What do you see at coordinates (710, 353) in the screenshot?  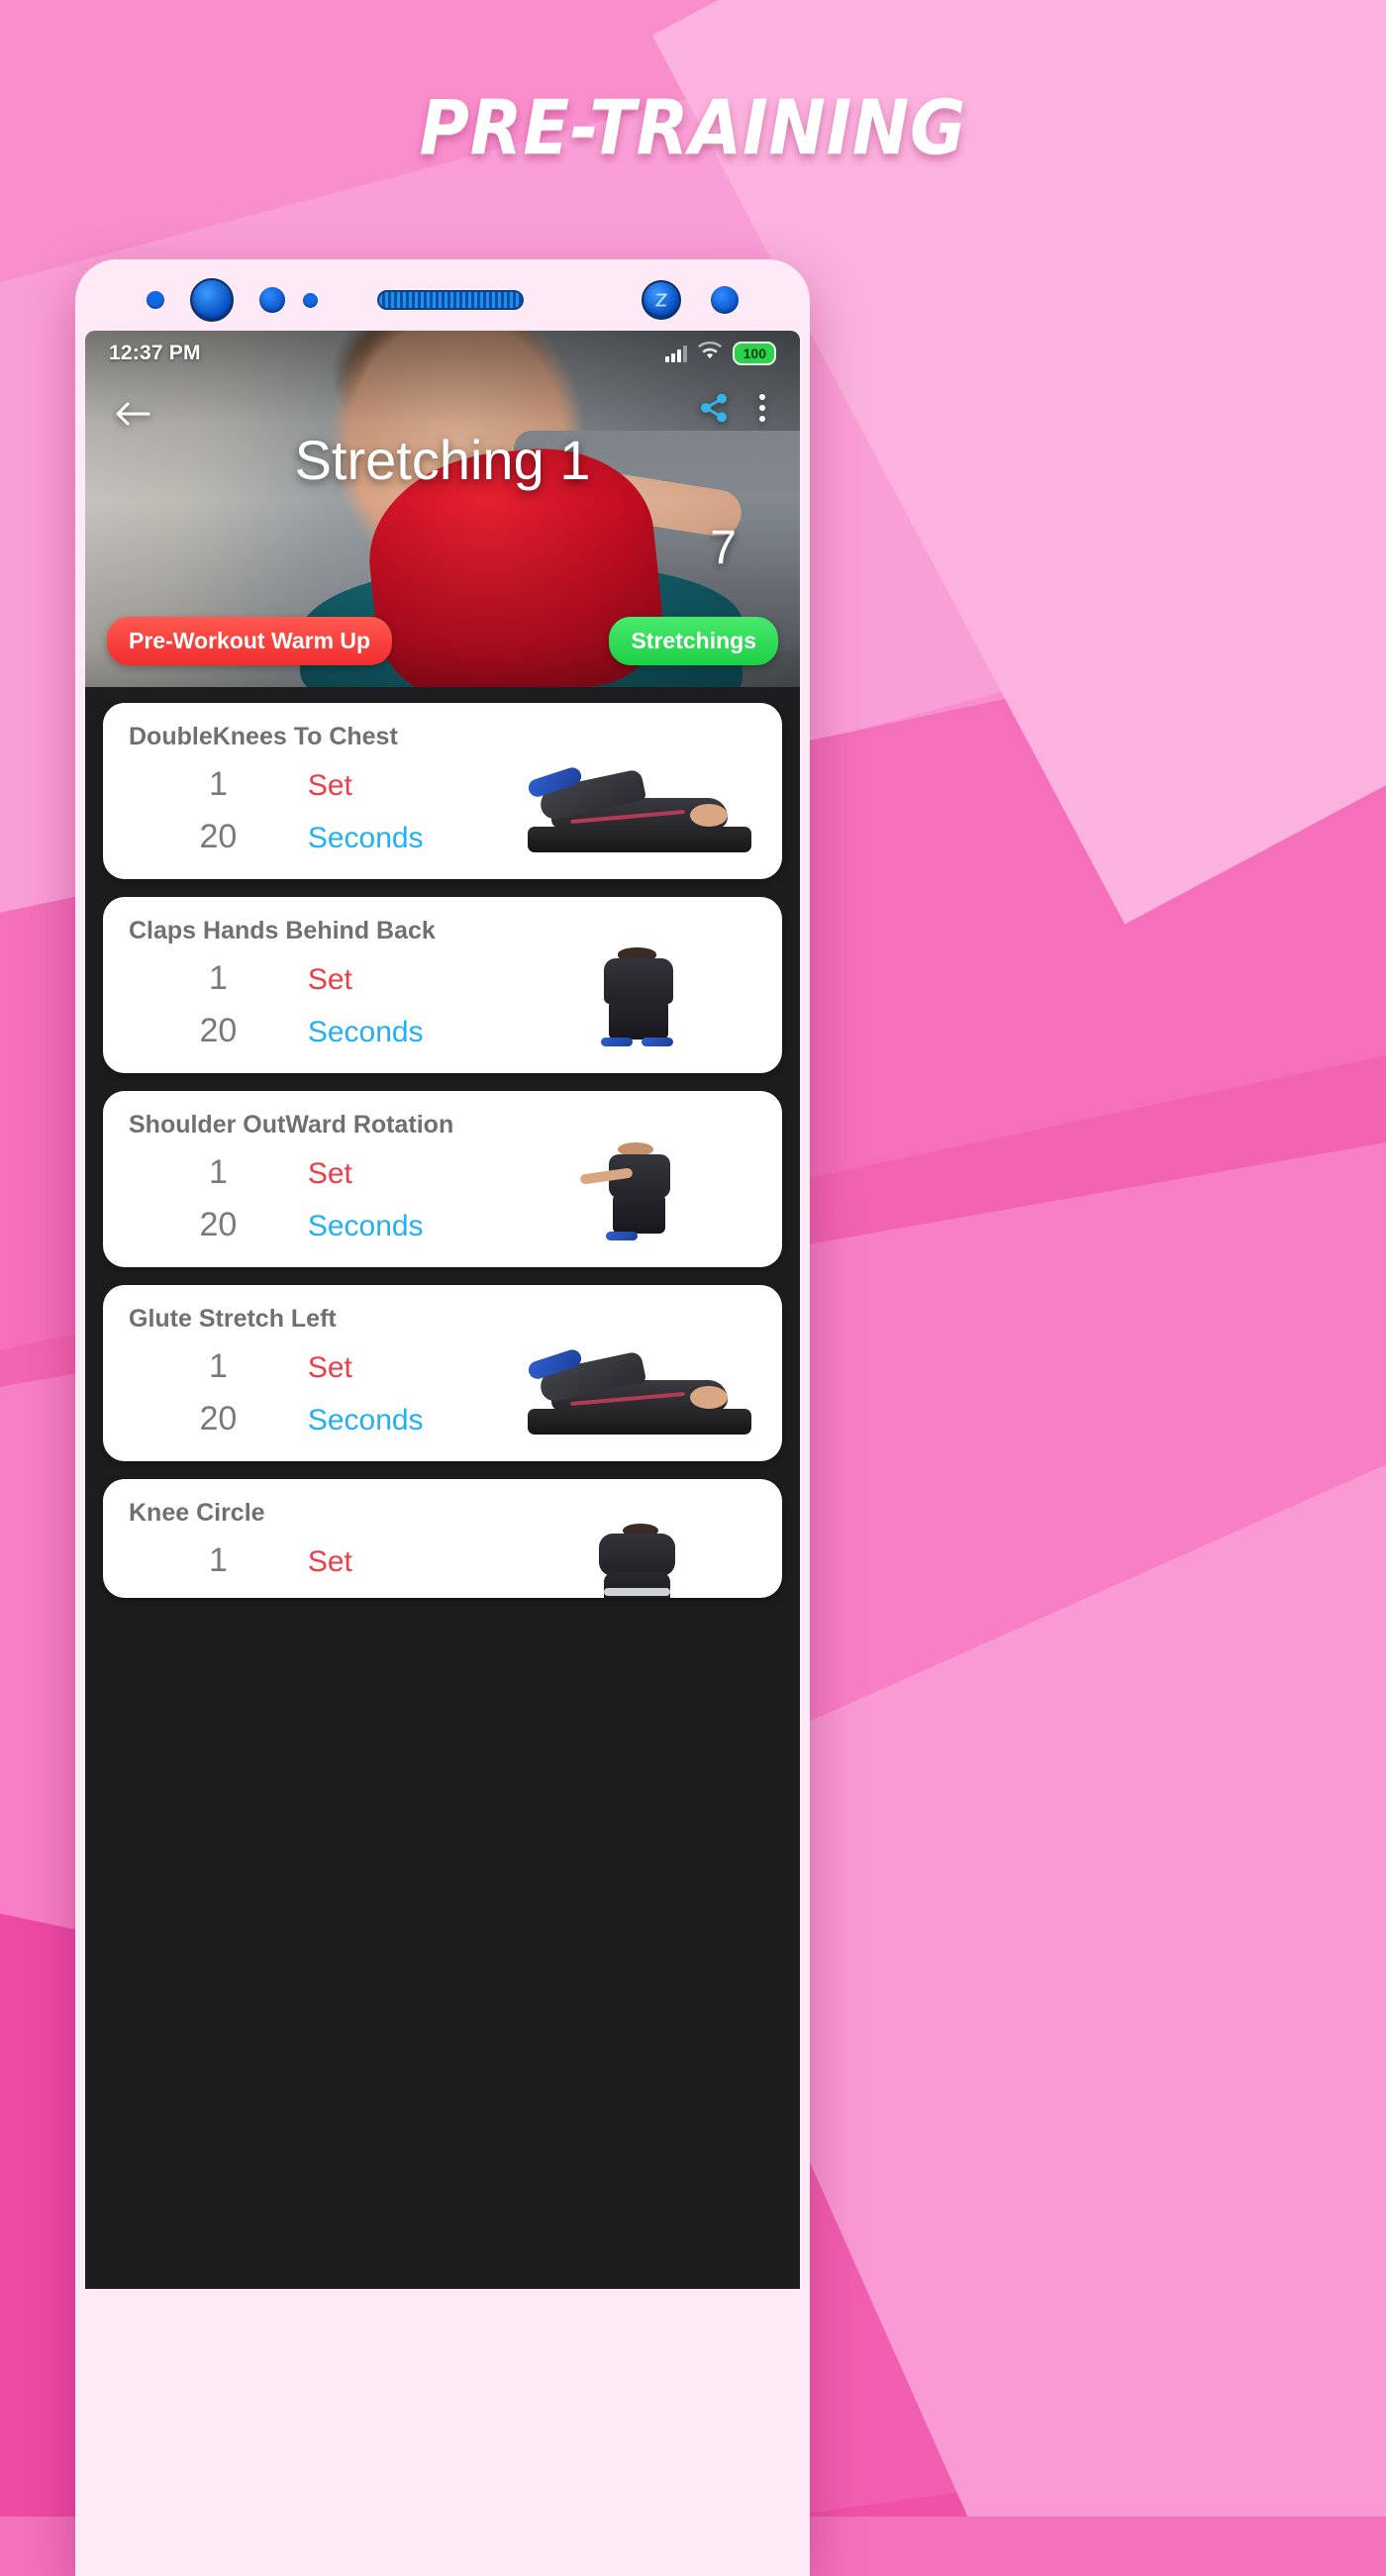 I see `wifi-icon` at bounding box center [710, 353].